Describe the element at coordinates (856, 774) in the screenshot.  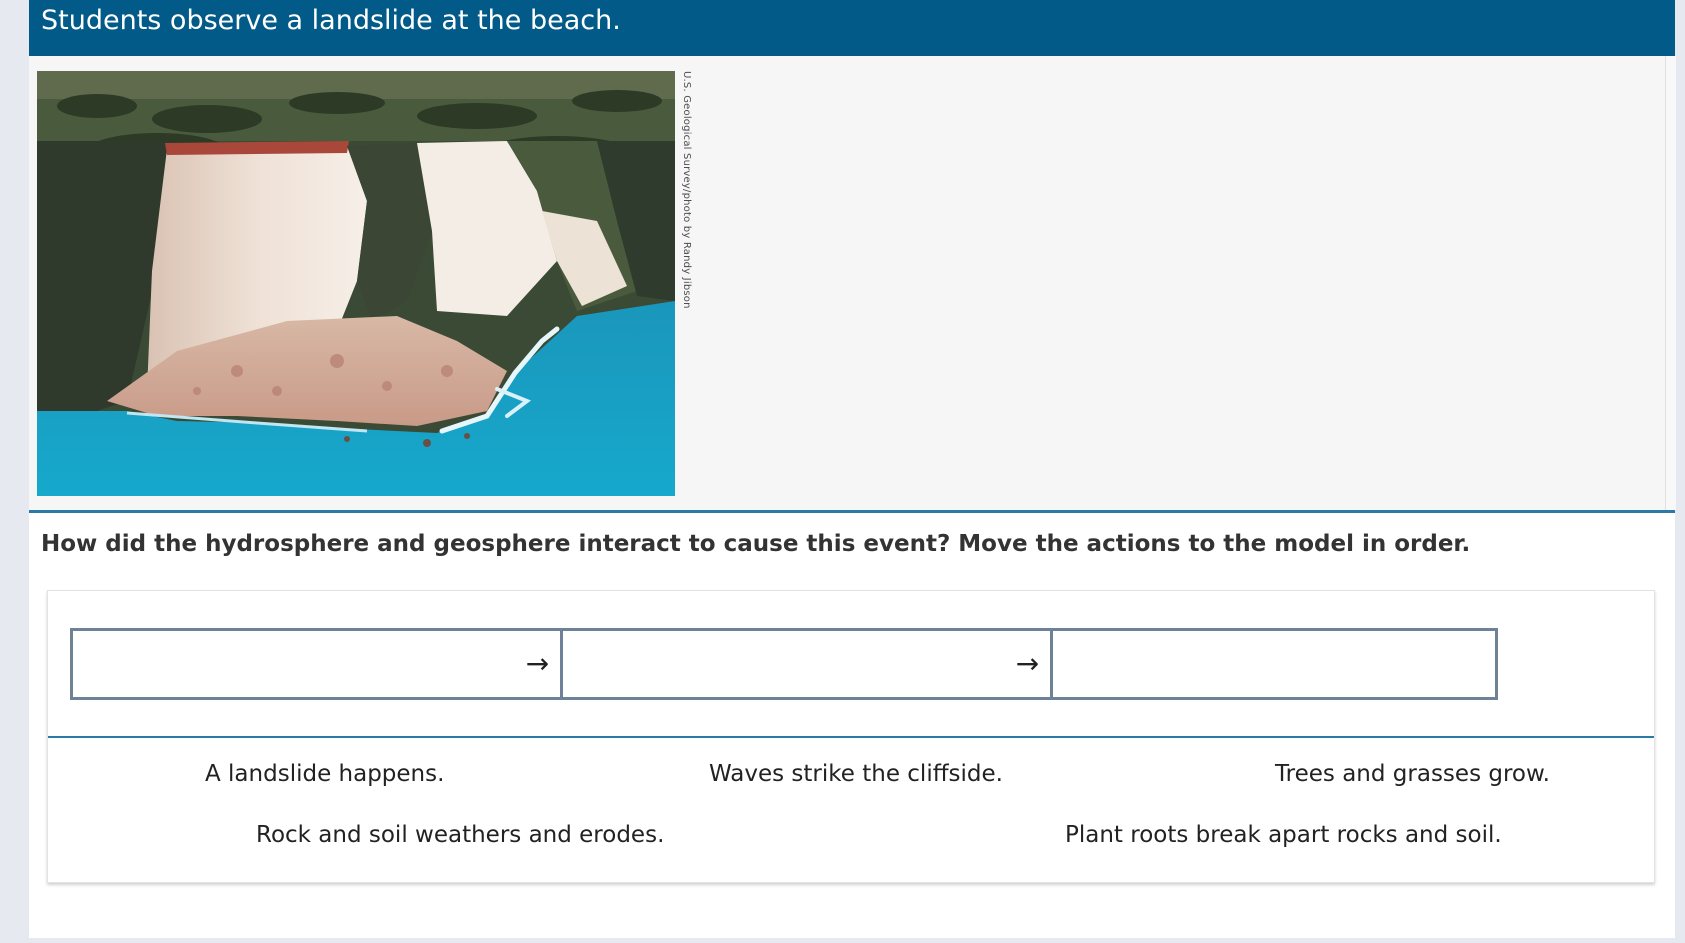
I see `answer-tile: Waves strike the cliffside.` at that location.